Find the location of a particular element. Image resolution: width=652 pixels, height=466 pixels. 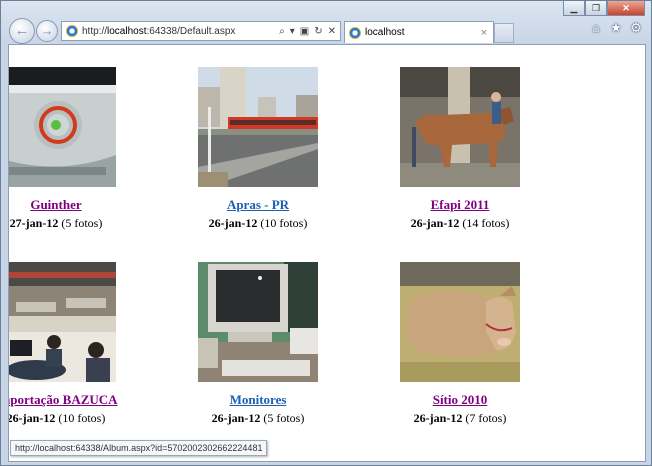

album-card: Monitores 26-jan-12 (5 fotos) is located at coordinates (258, 344).